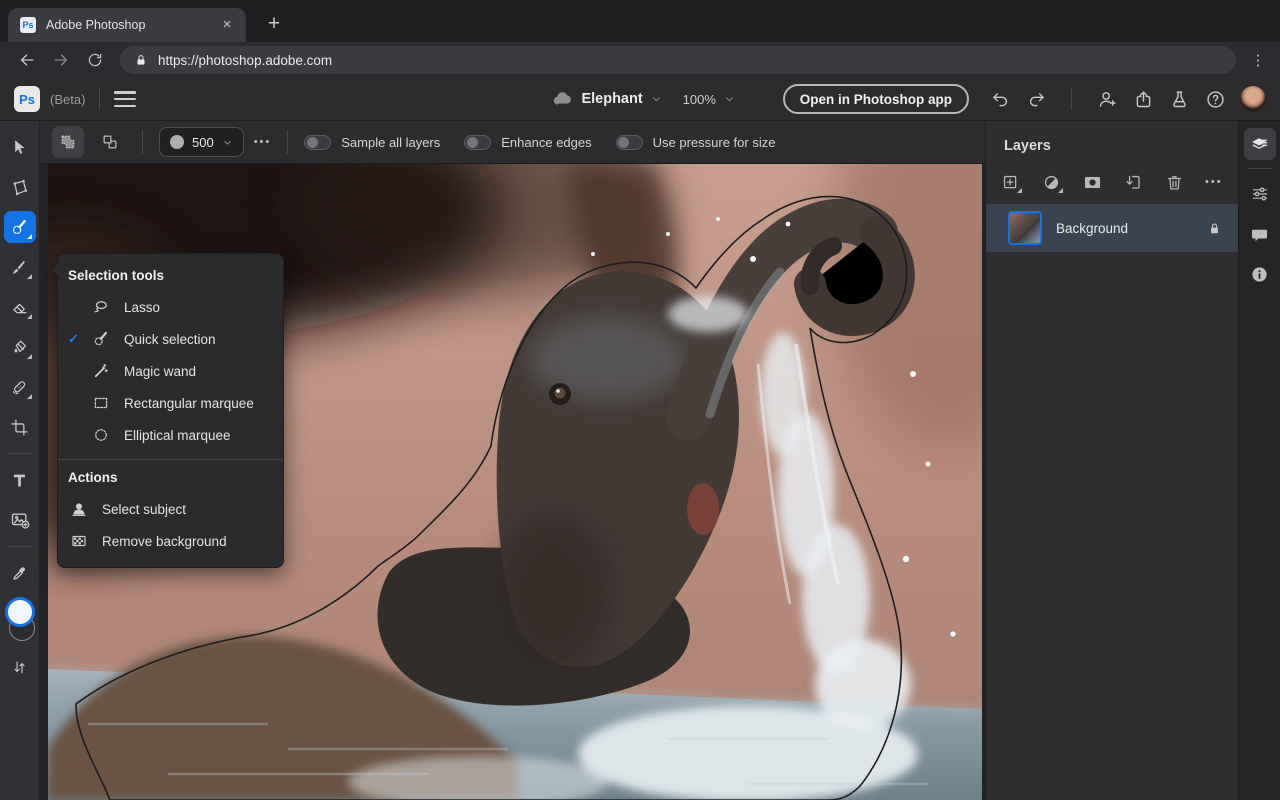  Describe the element at coordinates (1260, 234) in the screenshot. I see `comments-panel-icon` at that location.